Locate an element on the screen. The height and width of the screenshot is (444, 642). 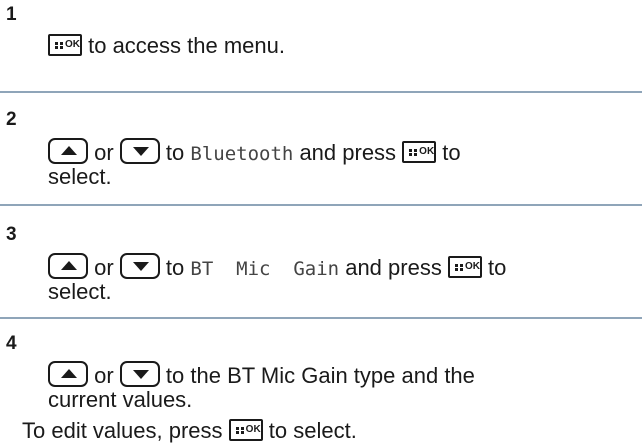
step-text: or to BT Mic Gain and press OK to is located at coordinates (277, 267).